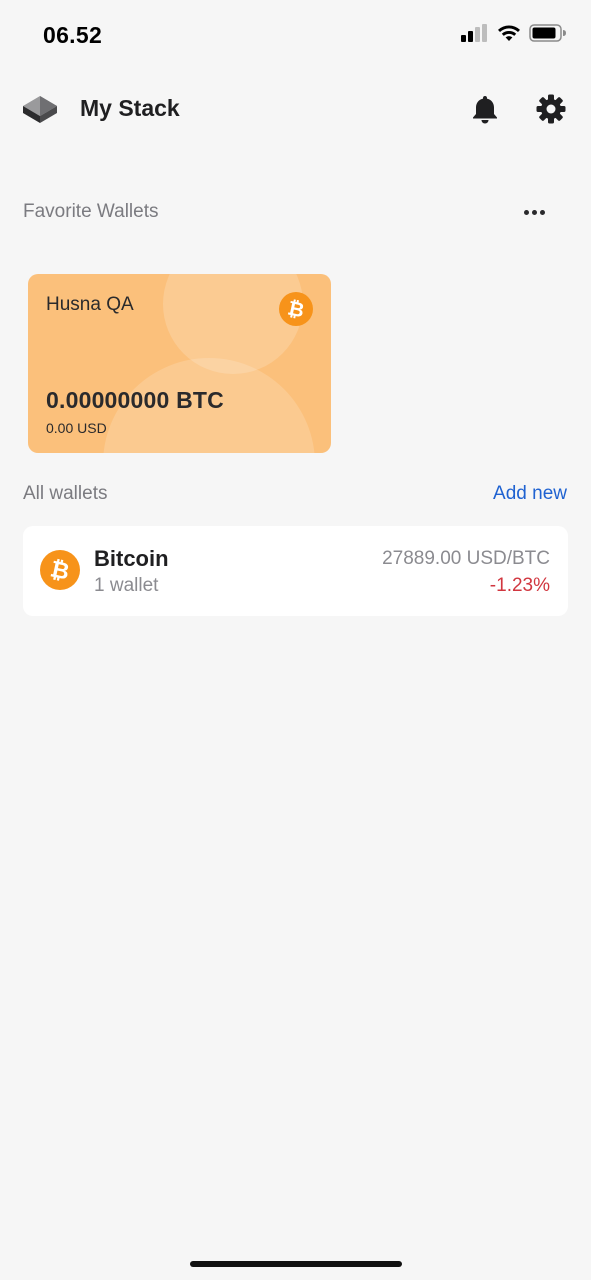 This screenshot has width=591, height=1280. Describe the element at coordinates (530, 494) in the screenshot. I see `add-new-wallet-link: Add new` at that location.